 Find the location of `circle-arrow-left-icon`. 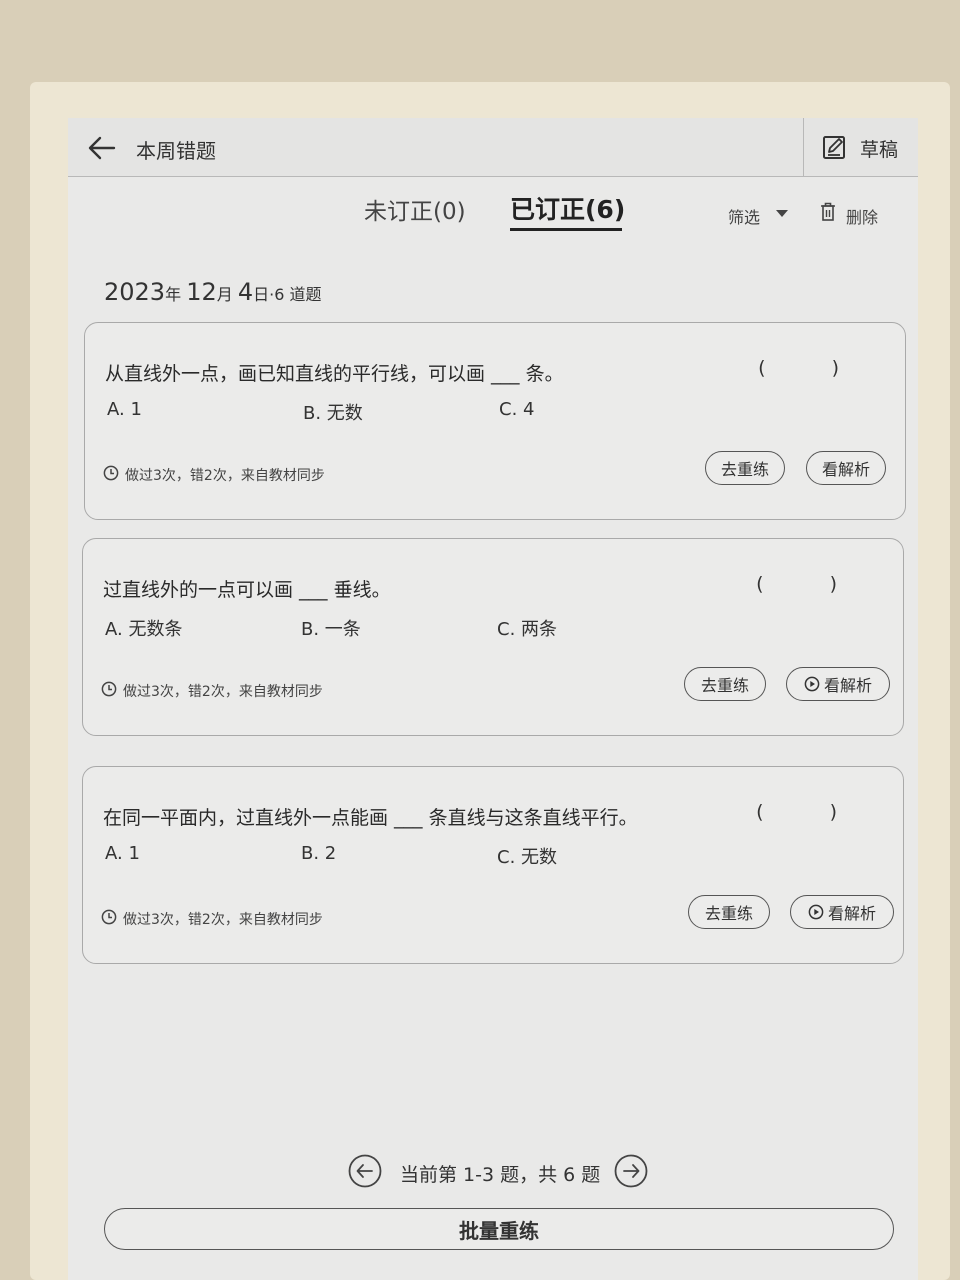

circle-arrow-left-icon is located at coordinates (365, 1171).